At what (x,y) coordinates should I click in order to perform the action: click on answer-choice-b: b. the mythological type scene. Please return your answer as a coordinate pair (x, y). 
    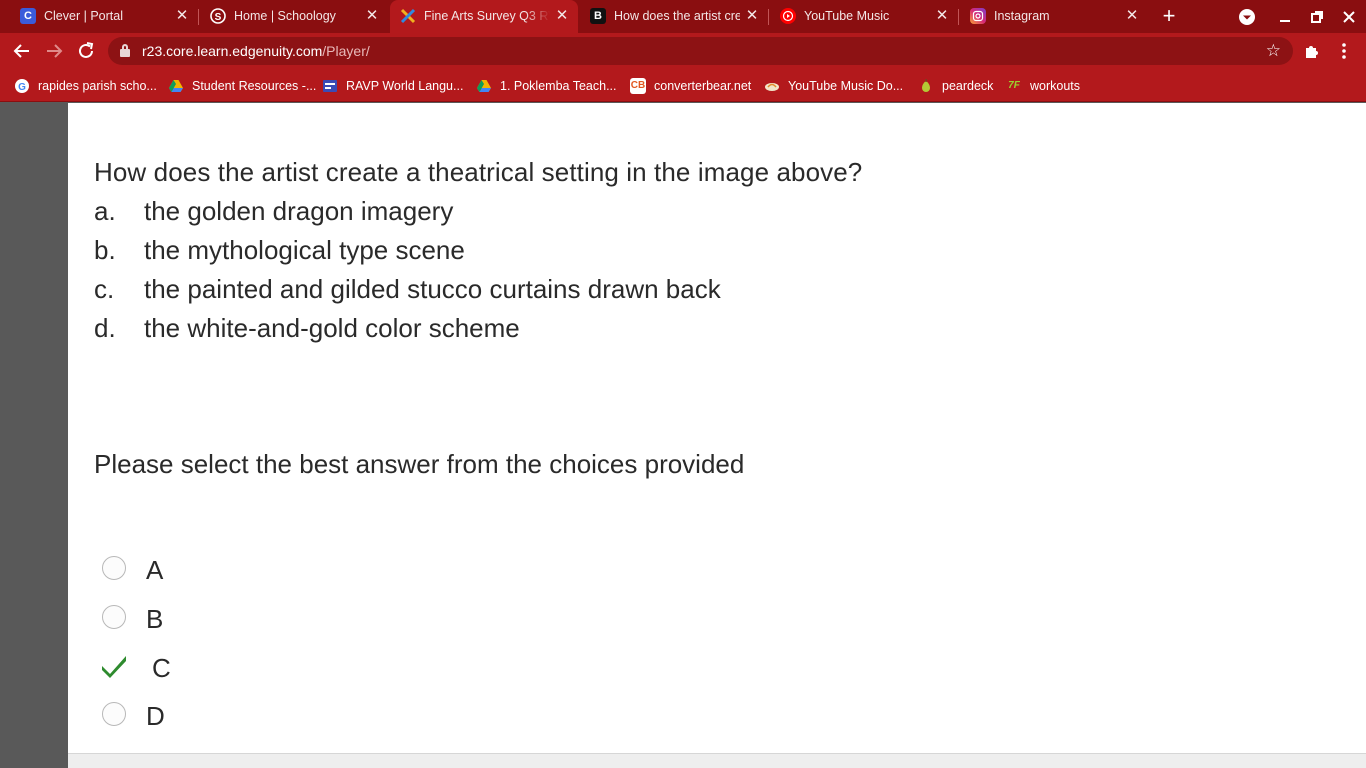
    Looking at the image, I should click on (279, 250).